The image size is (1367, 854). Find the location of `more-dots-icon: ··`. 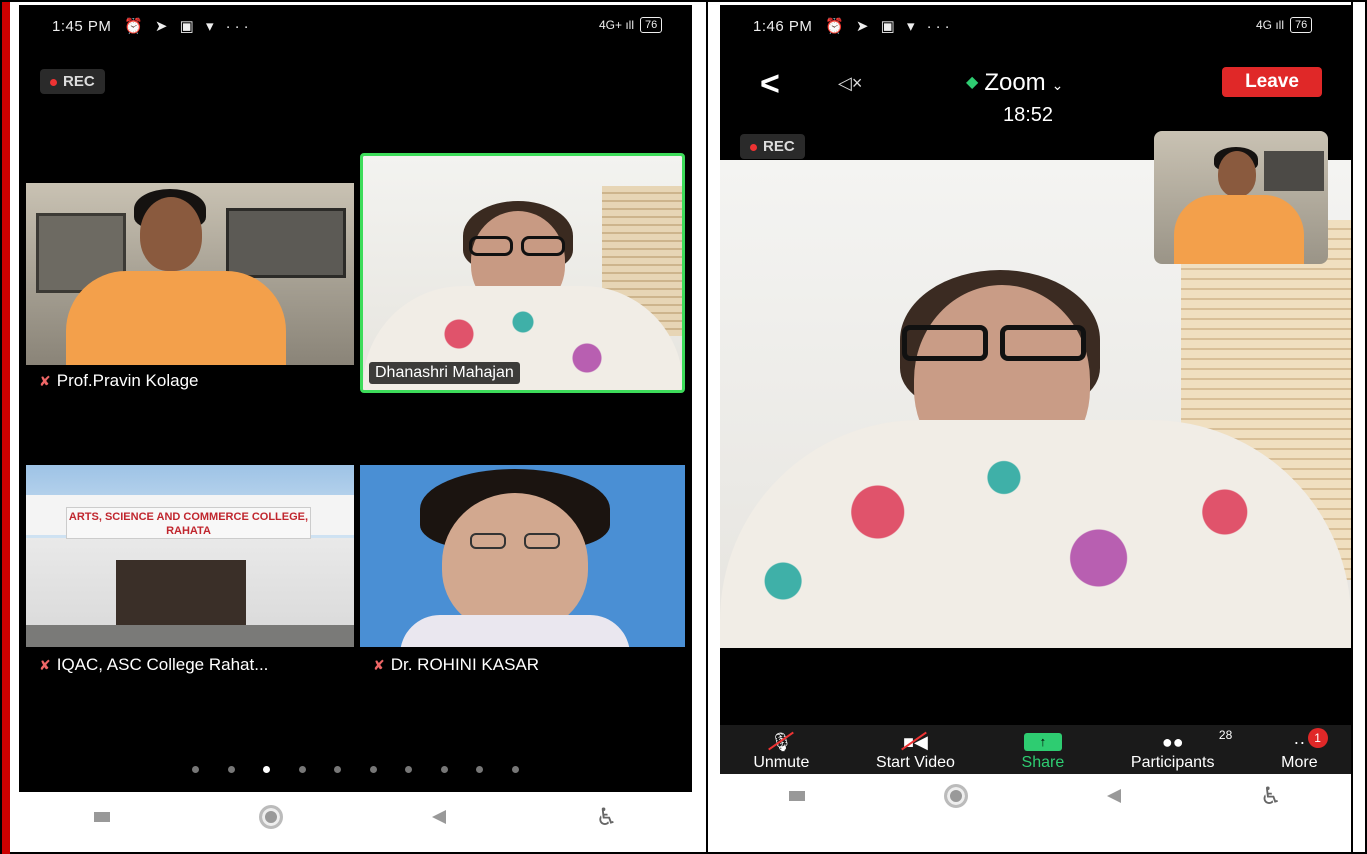

more-dots-icon: ·· is located at coordinates (1299, 741).